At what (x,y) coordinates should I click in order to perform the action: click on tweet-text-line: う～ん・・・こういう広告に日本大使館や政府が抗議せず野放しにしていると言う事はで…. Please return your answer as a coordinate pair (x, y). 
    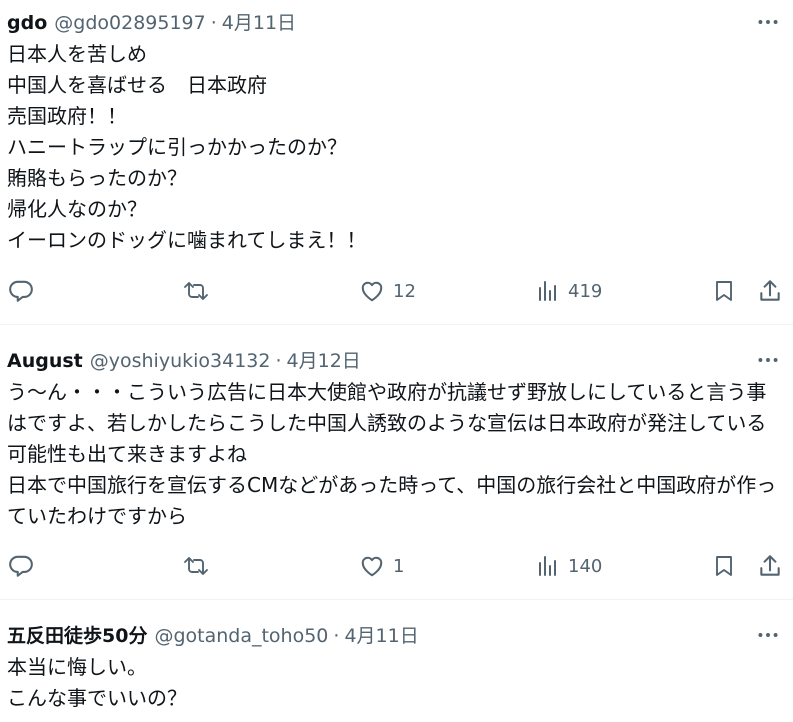
    Looking at the image, I should click on (387, 423).